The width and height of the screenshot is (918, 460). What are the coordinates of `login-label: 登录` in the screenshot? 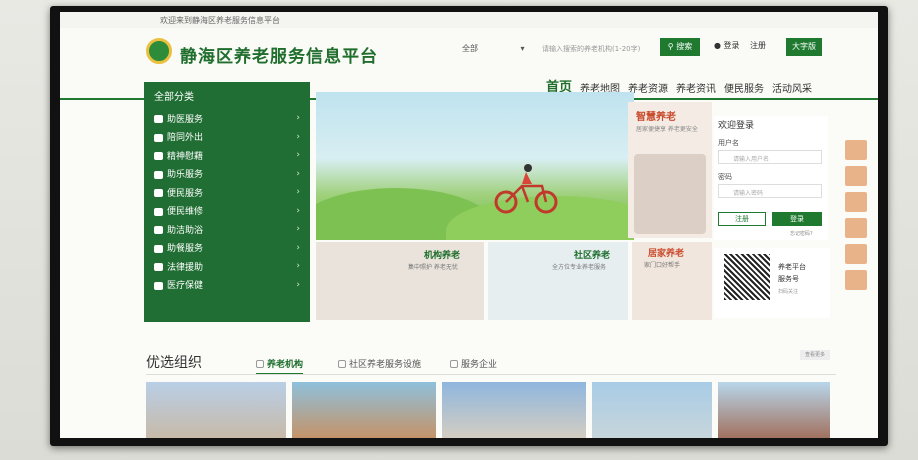 It's located at (731, 45).